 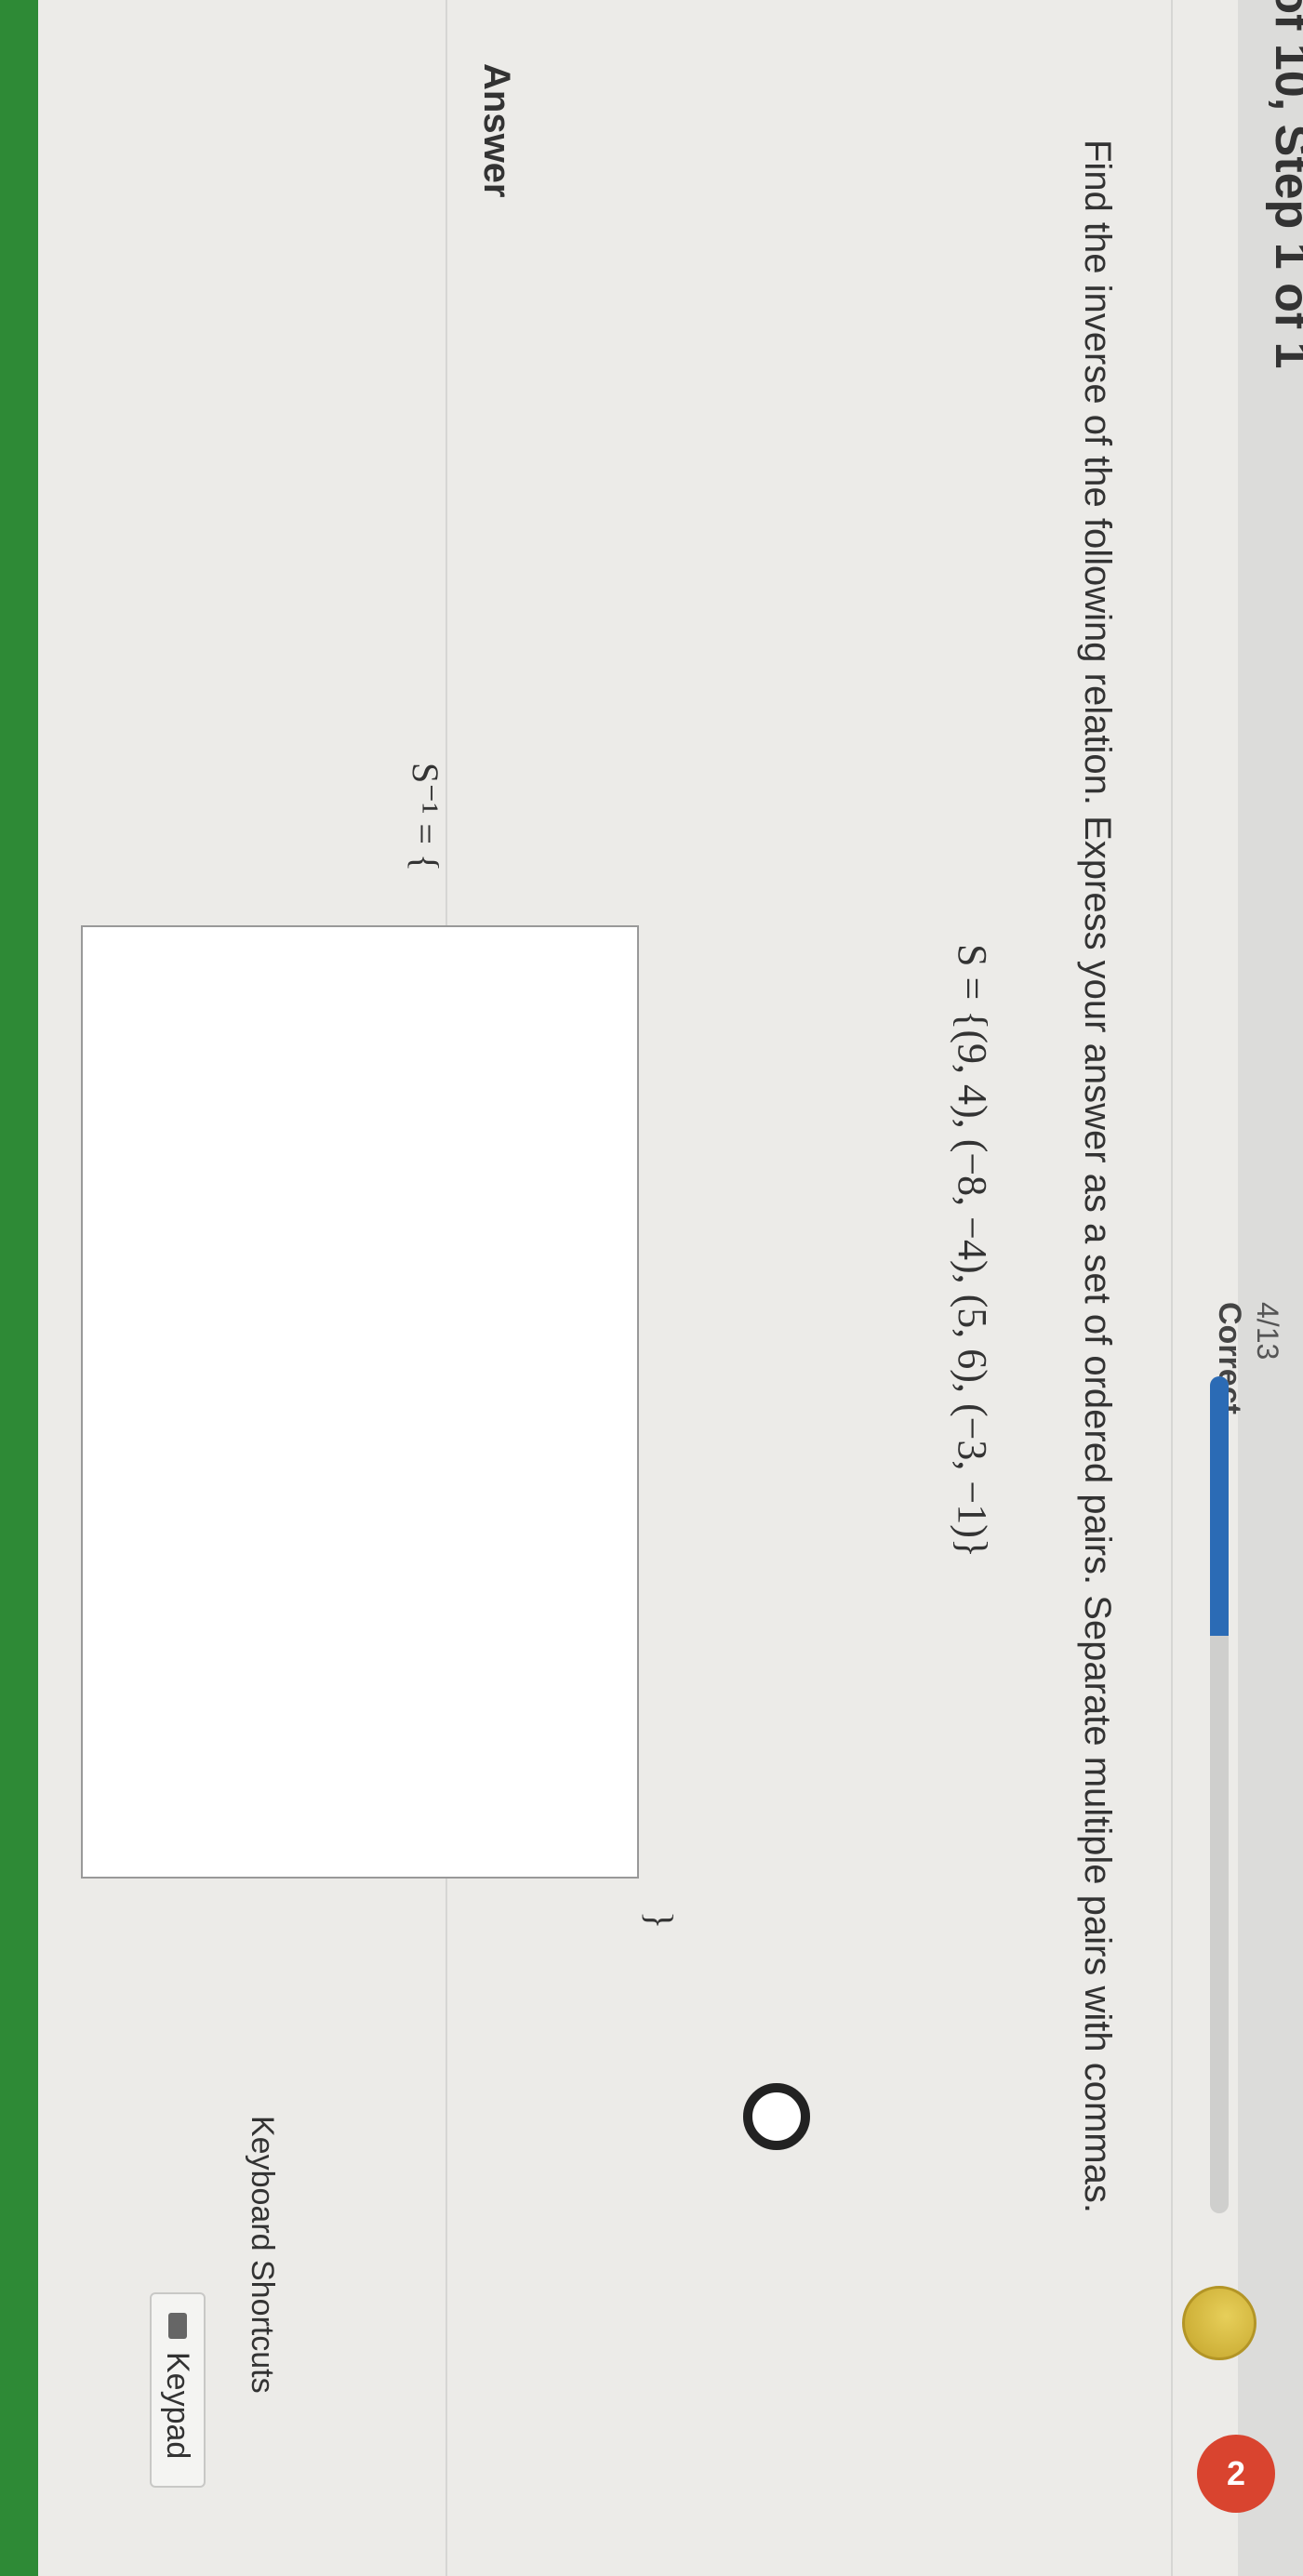 I want to click on keypad-label: Keypad, so click(x=178, y=2406).